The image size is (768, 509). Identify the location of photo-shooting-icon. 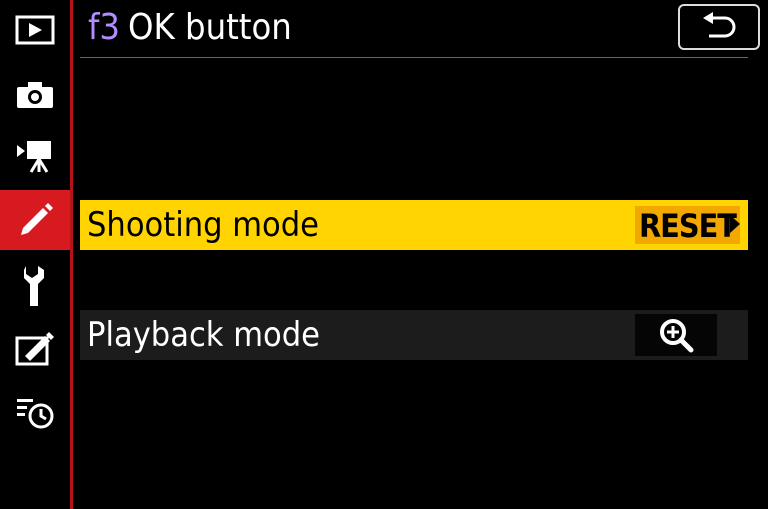
(35, 95).